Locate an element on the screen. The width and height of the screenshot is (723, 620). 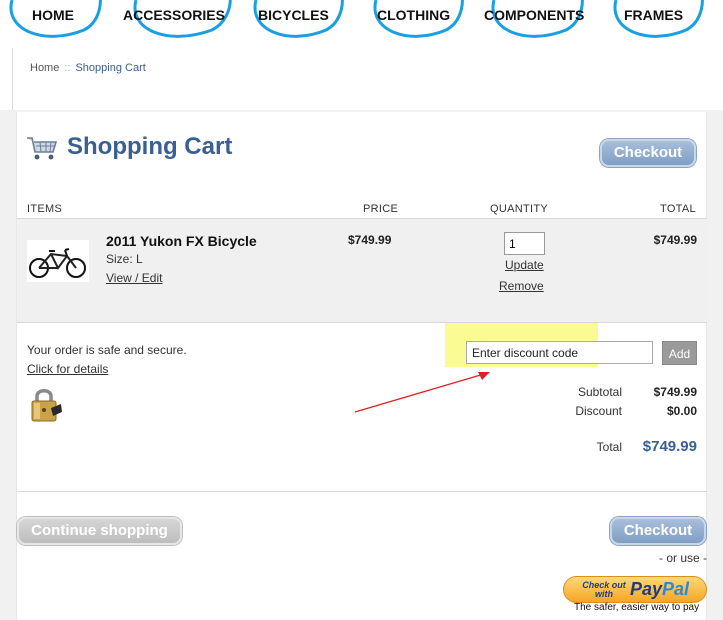
quantity-input is located at coordinates (524, 243).